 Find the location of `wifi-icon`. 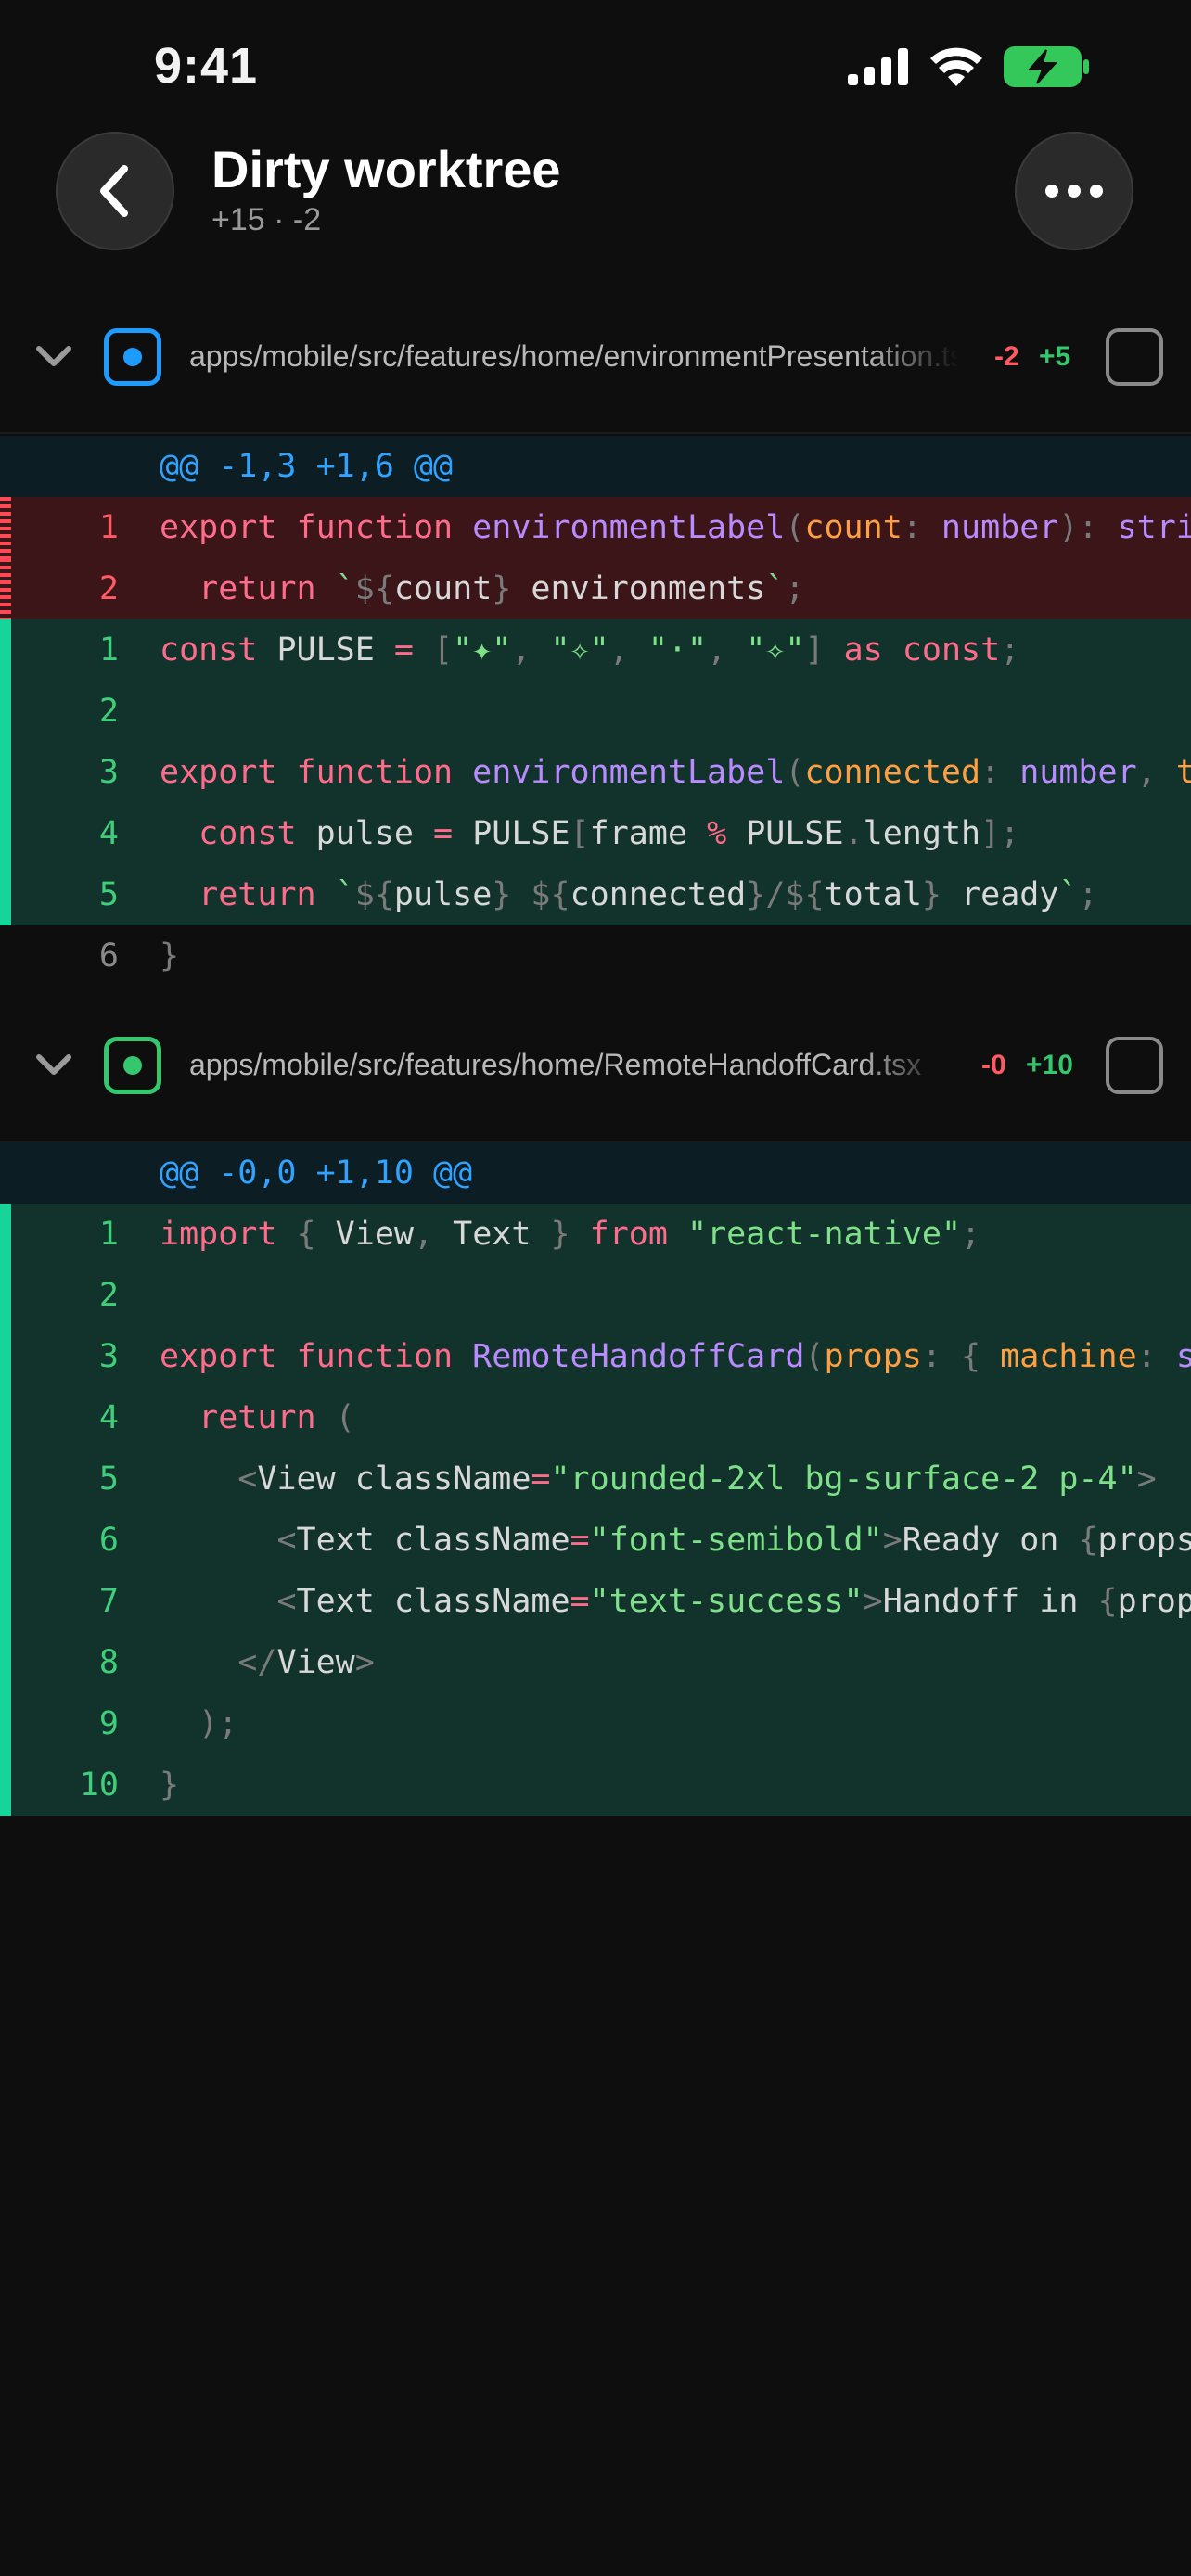

wifi-icon is located at coordinates (956, 66).